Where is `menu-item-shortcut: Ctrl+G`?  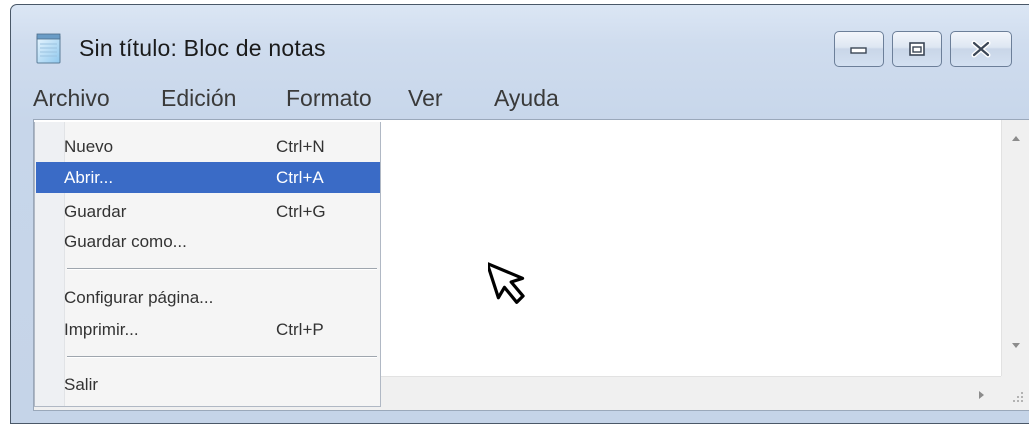
menu-item-shortcut: Ctrl+G is located at coordinates (301, 211).